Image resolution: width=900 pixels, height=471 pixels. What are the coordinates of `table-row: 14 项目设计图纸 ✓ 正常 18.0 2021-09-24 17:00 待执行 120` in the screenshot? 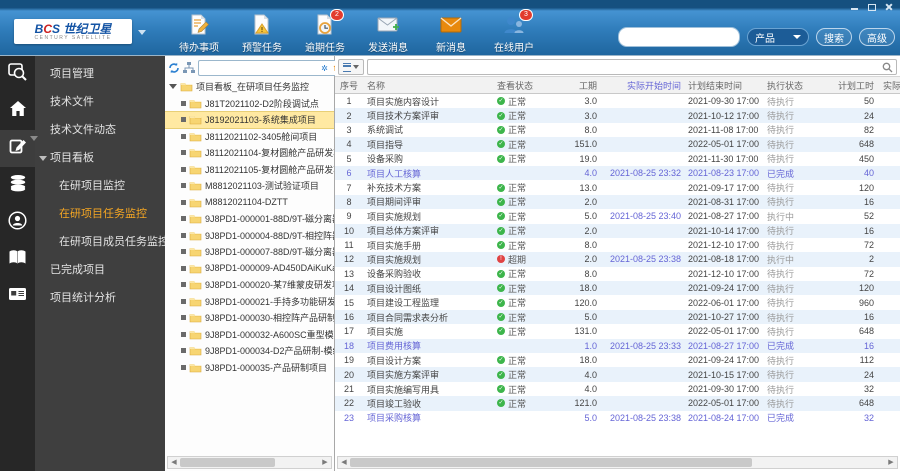 It's located at (617, 288).